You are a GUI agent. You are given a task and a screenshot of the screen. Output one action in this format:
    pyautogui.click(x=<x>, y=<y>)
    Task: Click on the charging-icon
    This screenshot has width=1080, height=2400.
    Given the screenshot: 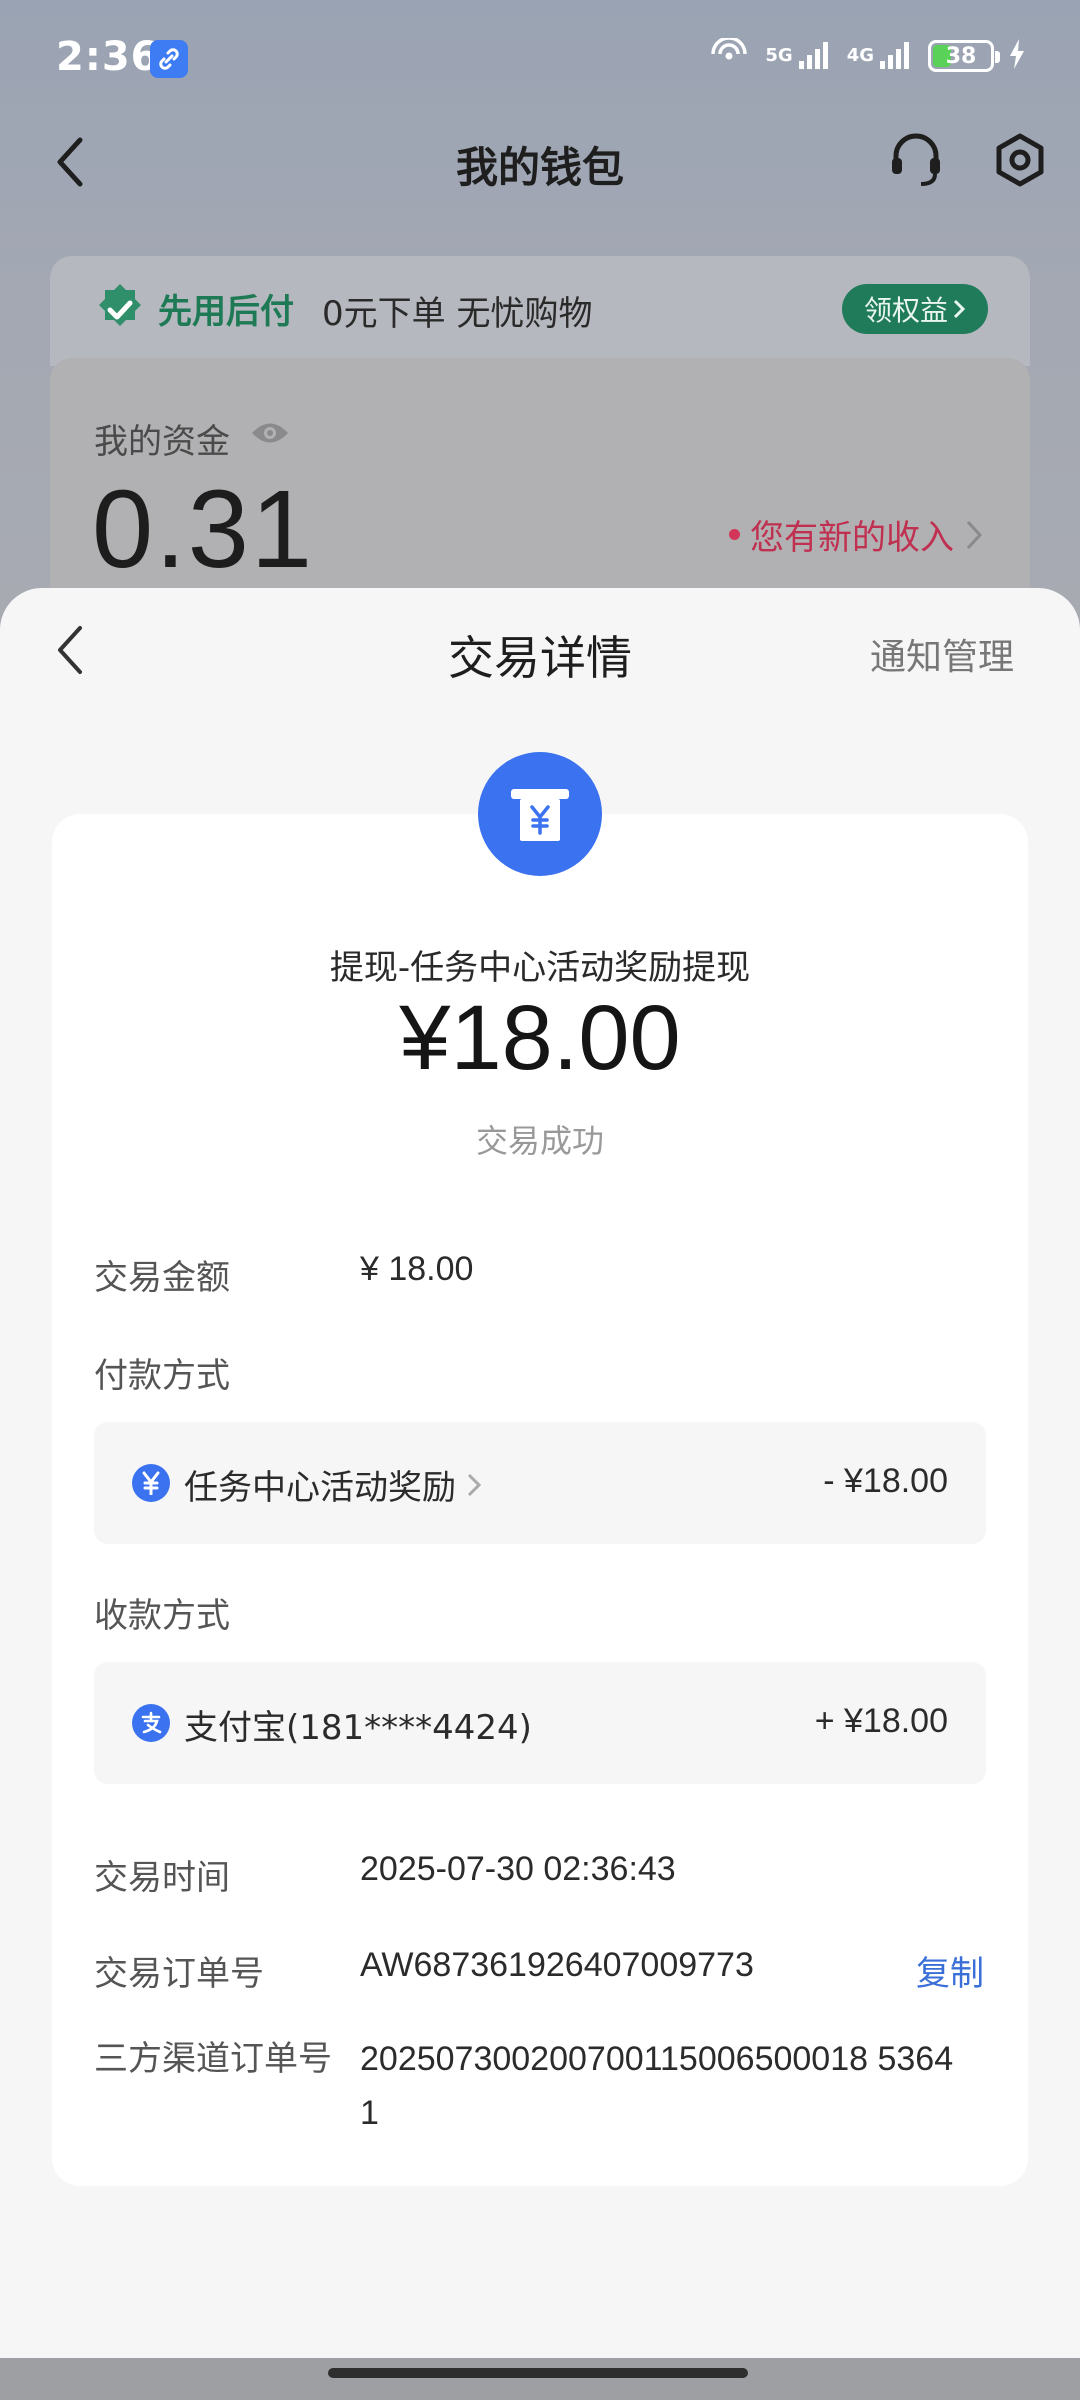 What is the action you would take?
    pyautogui.click(x=1017, y=56)
    